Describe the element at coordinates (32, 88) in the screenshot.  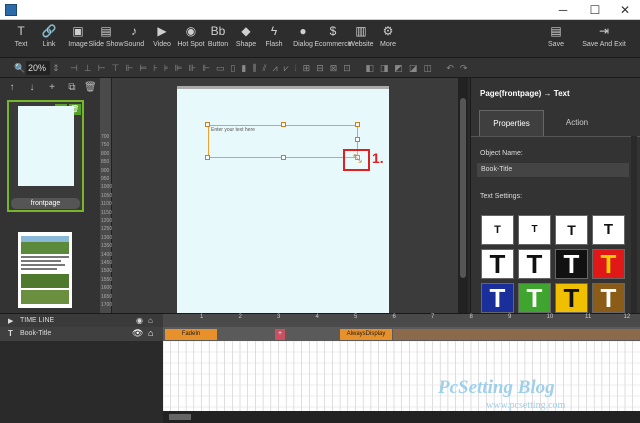
I see `move-down-icon: ↓` at that location.